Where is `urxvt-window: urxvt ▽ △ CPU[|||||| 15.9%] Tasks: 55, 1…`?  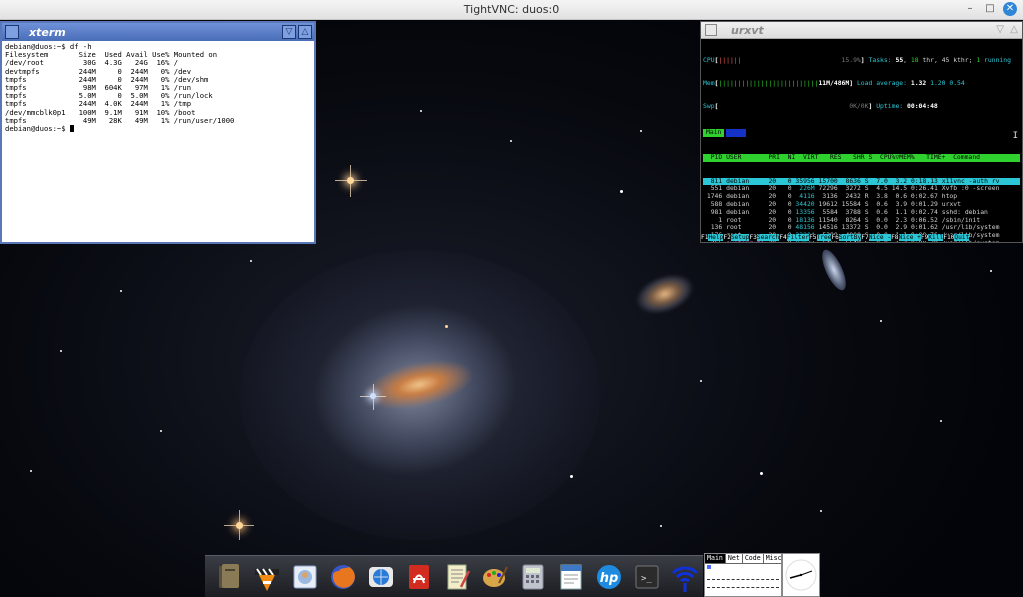 urxvt-window: urxvt ▽ △ CPU[|||||| 15.9%] Tasks: 55, 1… is located at coordinates (861, 132).